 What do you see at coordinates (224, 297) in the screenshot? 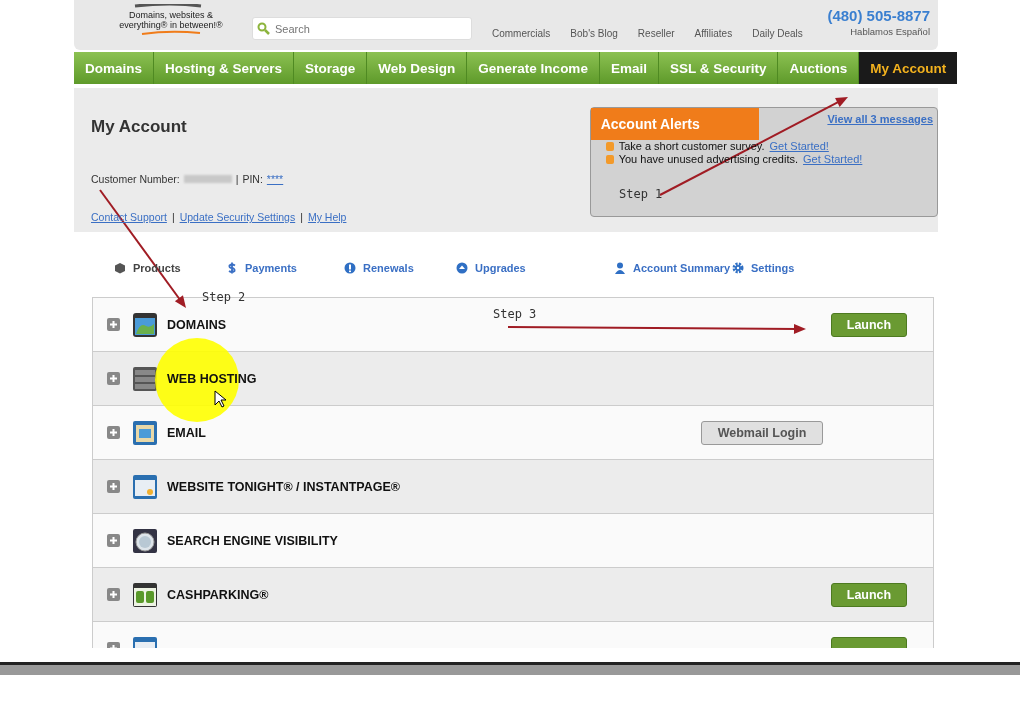
I see `step-label: Step 2` at bounding box center [224, 297].